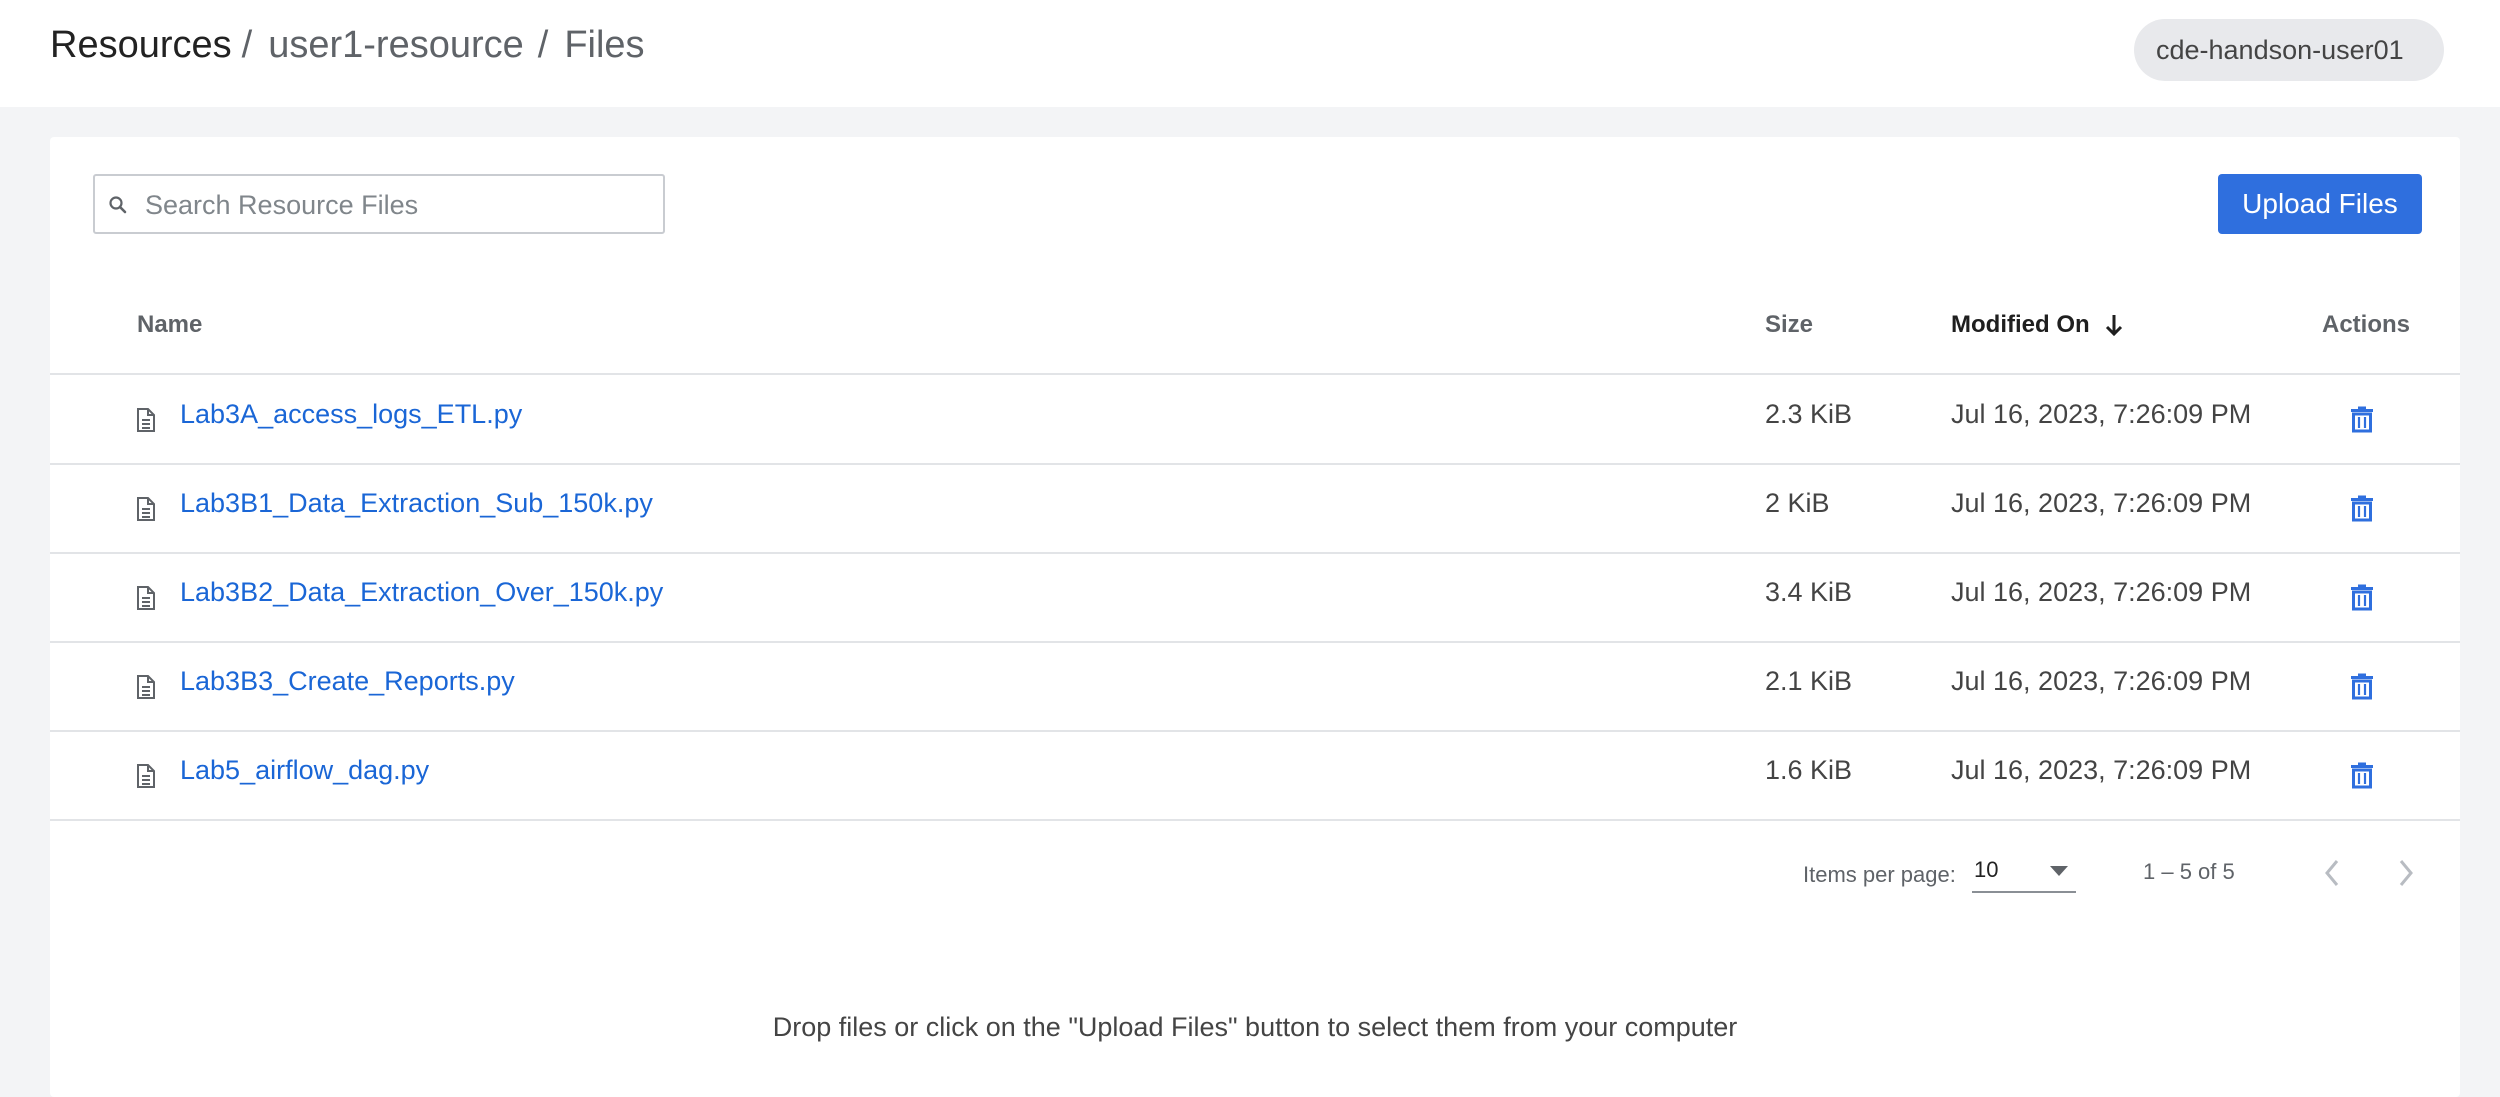 This screenshot has height=1097, width=2500. Describe the element at coordinates (416, 503) in the screenshot. I see `file-name-link: Lab3B1_Data_Extraction_Sub_150k.py` at that location.